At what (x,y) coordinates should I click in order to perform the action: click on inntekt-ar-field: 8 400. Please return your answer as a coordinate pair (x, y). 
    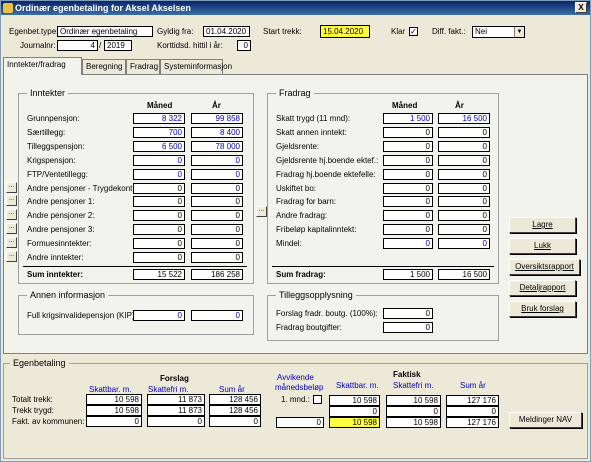
    Looking at the image, I should click on (217, 132).